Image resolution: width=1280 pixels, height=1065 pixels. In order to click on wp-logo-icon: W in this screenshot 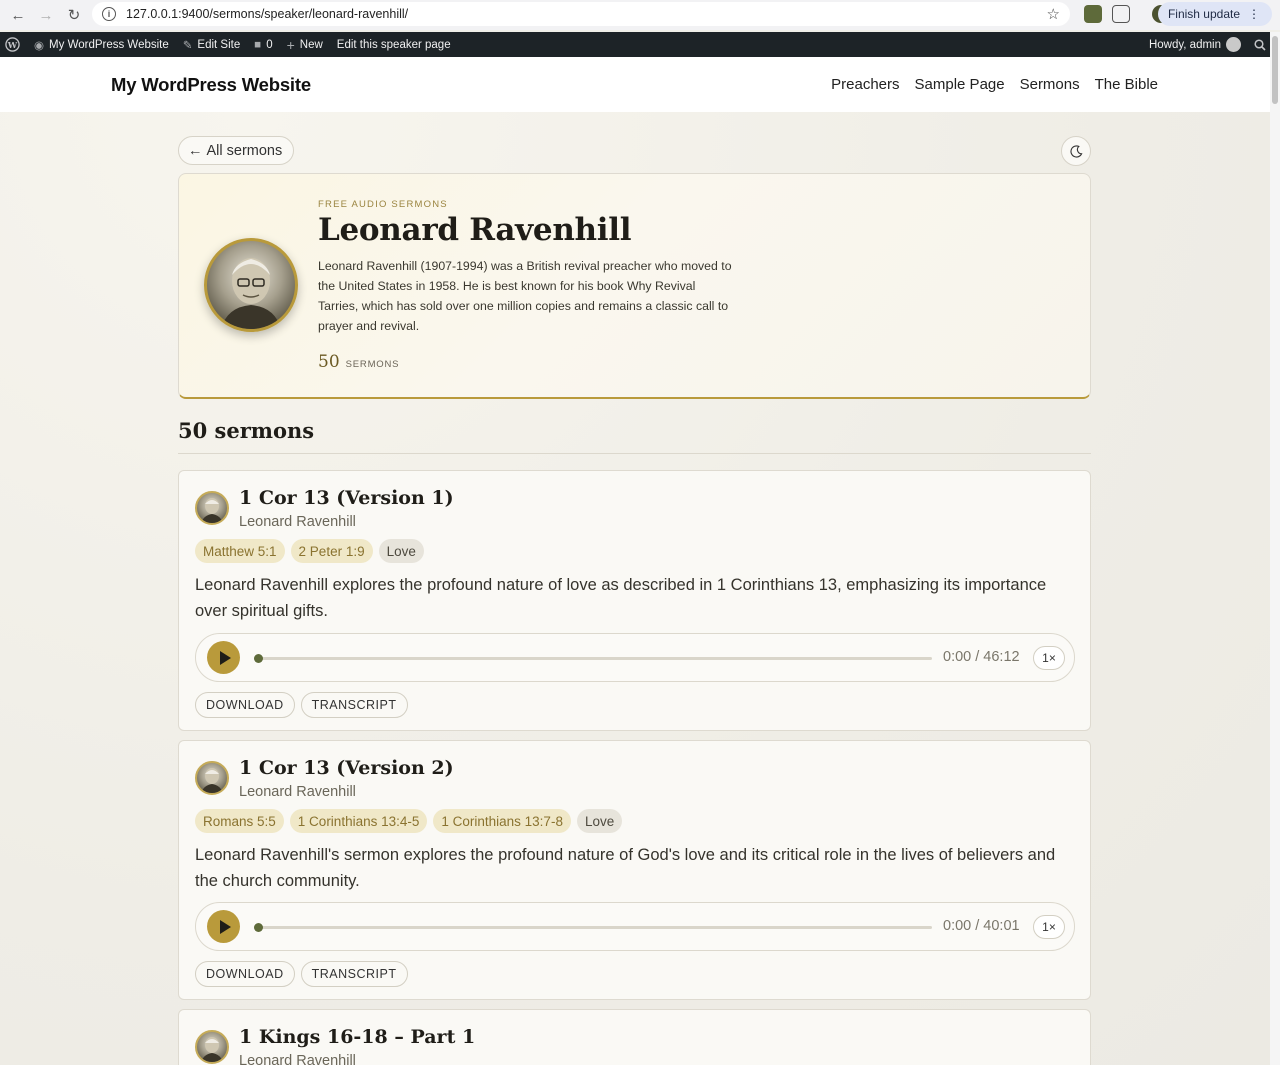, I will do `click(13, 44)`.